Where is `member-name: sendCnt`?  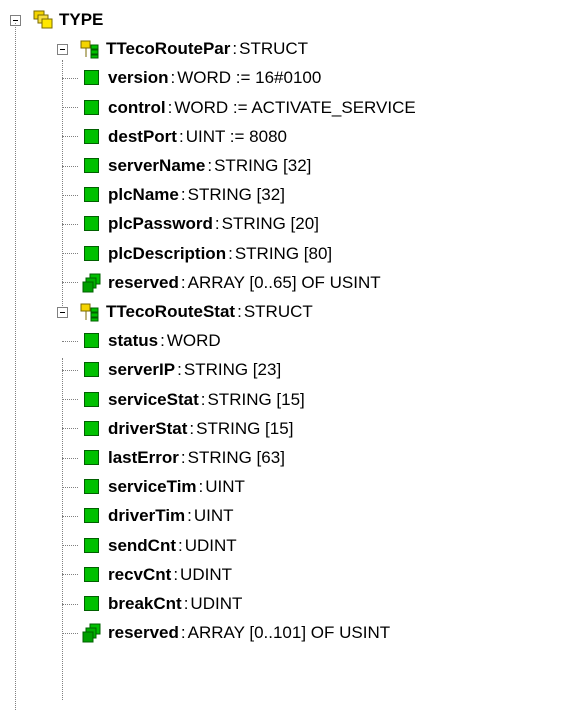 member-name: sendCnt is located at coordinates (142, 545).